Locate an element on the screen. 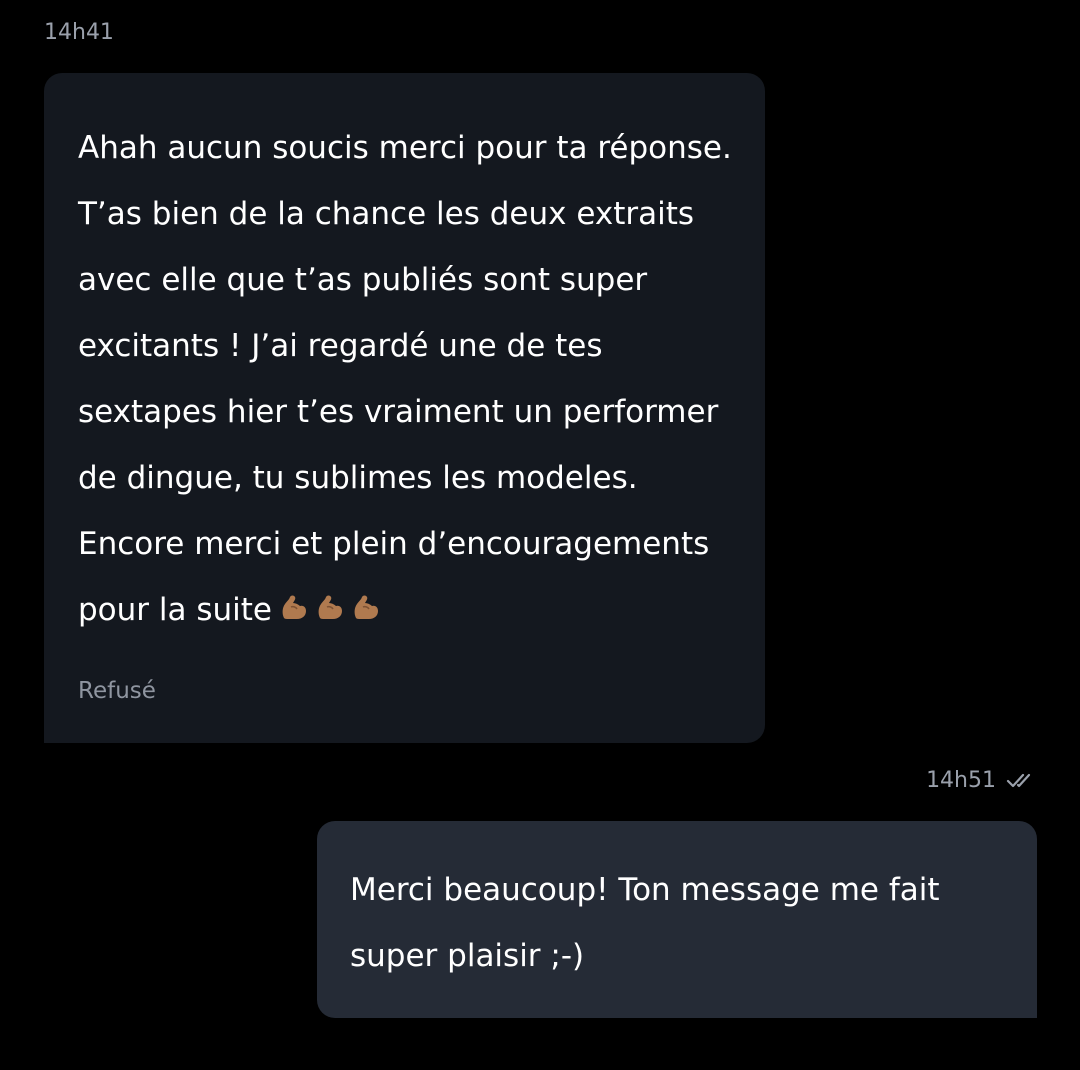 The width and height of the screenshot is (1080, 1070). double-check-icon is located at coordinates (1018, 780).